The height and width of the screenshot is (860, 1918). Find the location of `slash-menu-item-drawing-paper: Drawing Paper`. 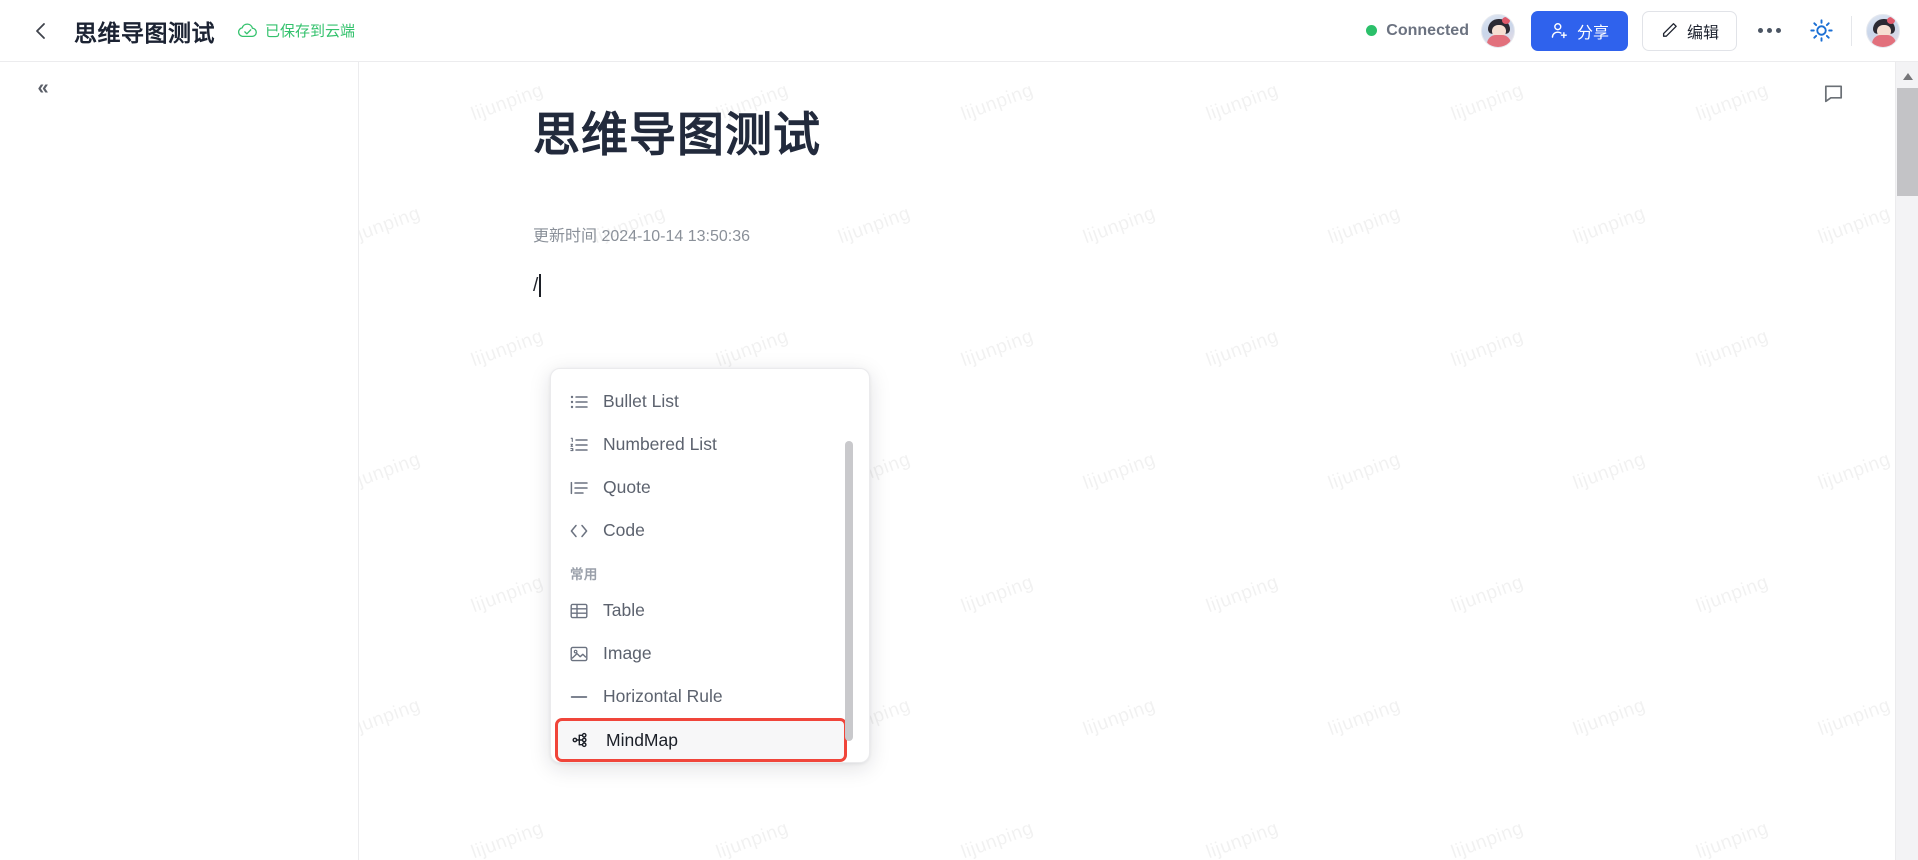

slash-menu-item-drawing-paper: Drawing Paper is located at coordinates (710, 762).